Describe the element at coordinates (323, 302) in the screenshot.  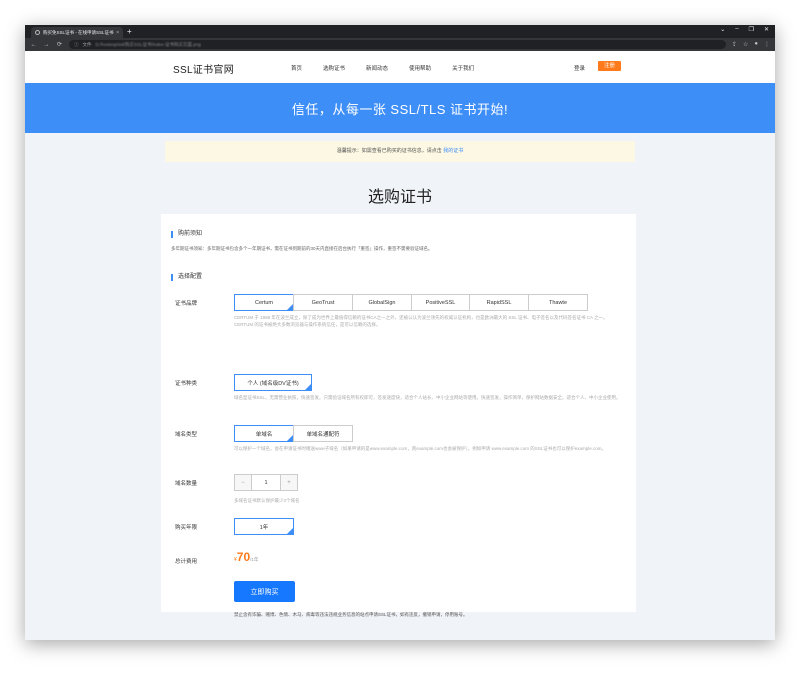
I see `brand-option-geotrust: GeoTrust` at that location.